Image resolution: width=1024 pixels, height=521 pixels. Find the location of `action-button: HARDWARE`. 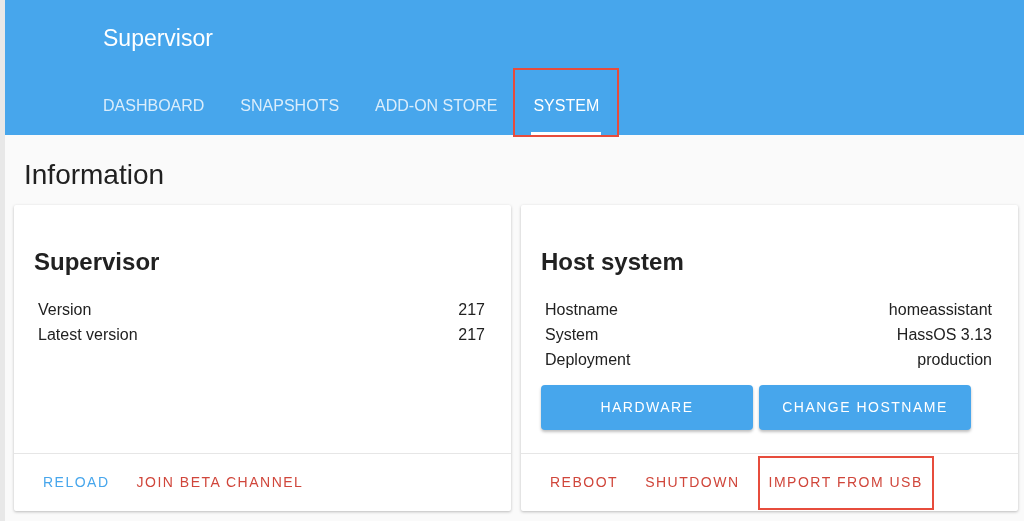

action-button: HARDWARE is located at coordinates (647, 407).